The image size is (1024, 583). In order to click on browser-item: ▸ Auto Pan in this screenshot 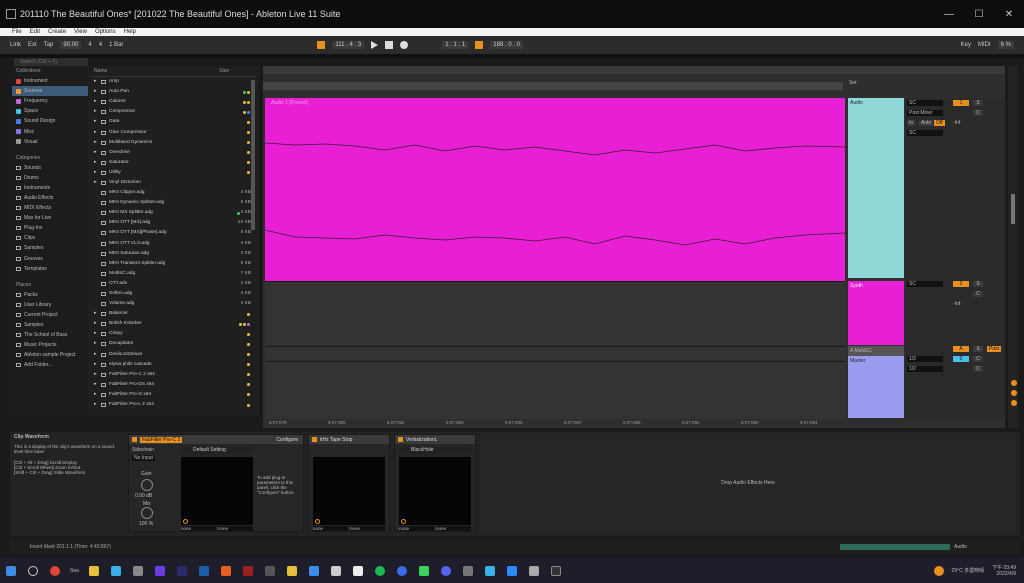, I will do `click(172, 92)`.